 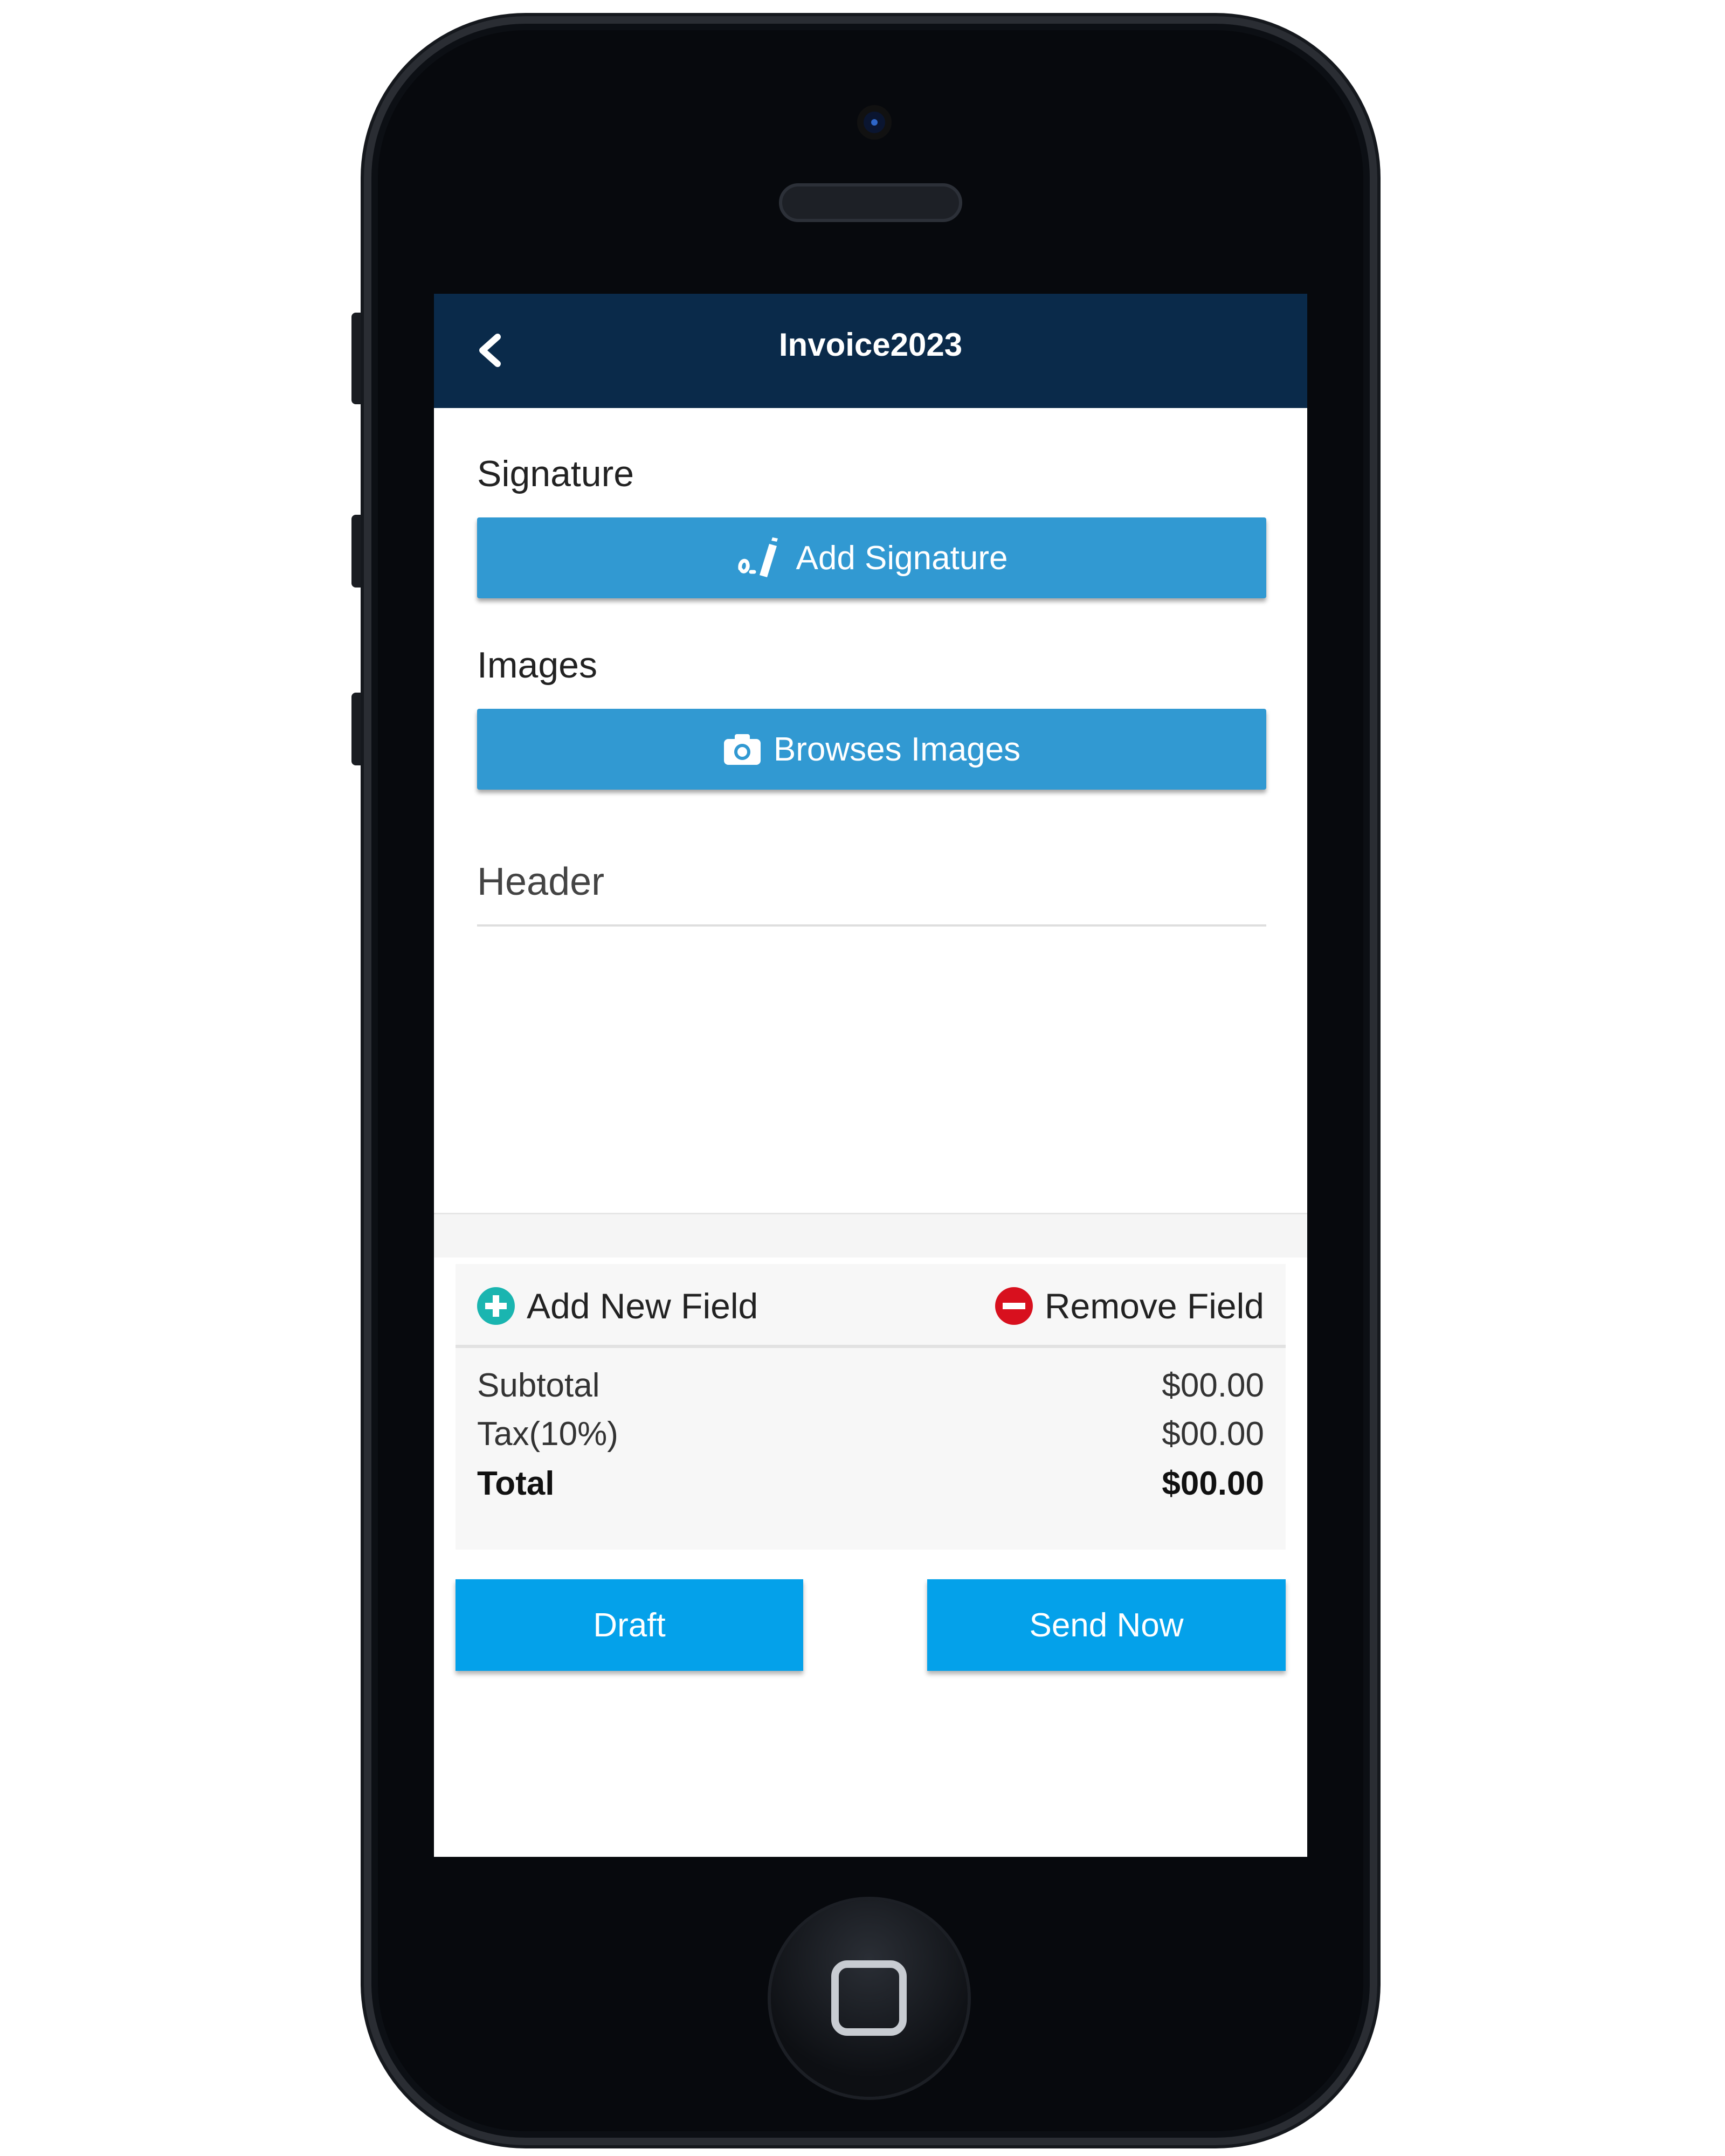 What do you see at coordinates (742, 749) in the screenshot?
I see `camera-icon` at bounding box center [742, 749].